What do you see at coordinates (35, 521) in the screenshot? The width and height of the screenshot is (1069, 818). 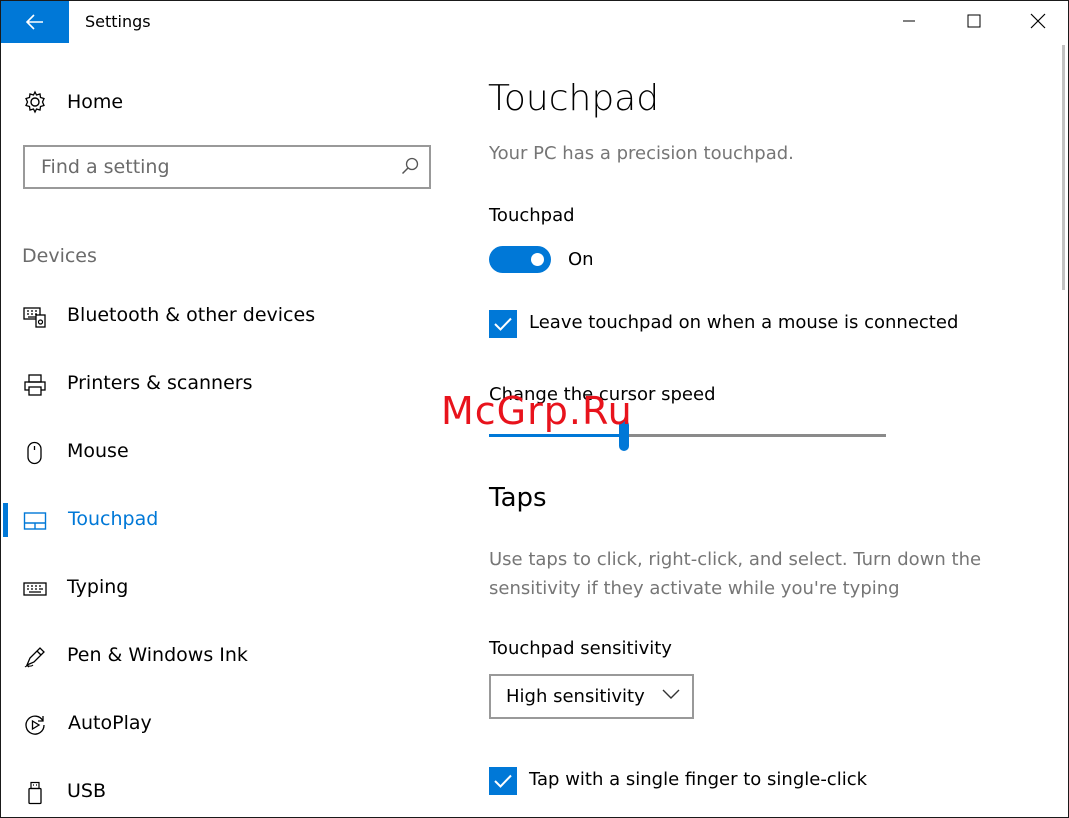 I see `touchpad-icon` at bounding box center [35, 521].